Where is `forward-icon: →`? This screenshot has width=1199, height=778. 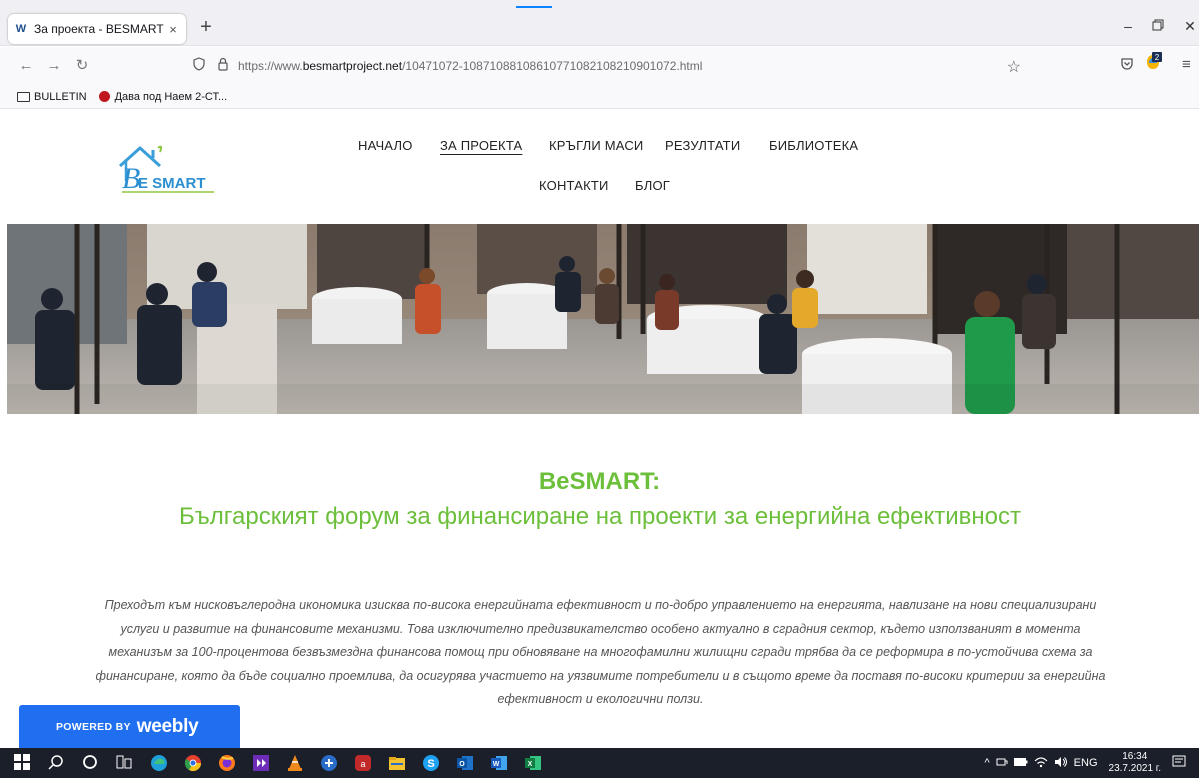 forward-icon: → is located at coordinates (54, 66).